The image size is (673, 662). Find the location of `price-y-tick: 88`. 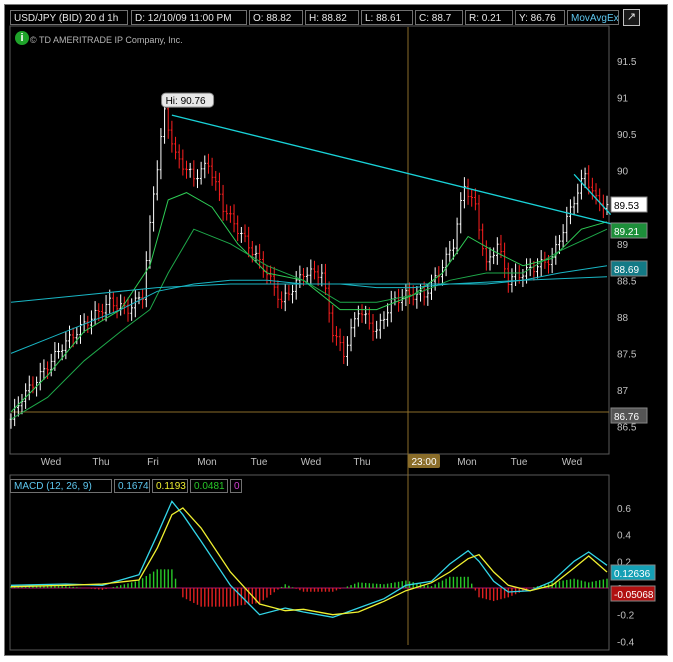

price-y-tick: 88 is located at coordinates (623, 318).